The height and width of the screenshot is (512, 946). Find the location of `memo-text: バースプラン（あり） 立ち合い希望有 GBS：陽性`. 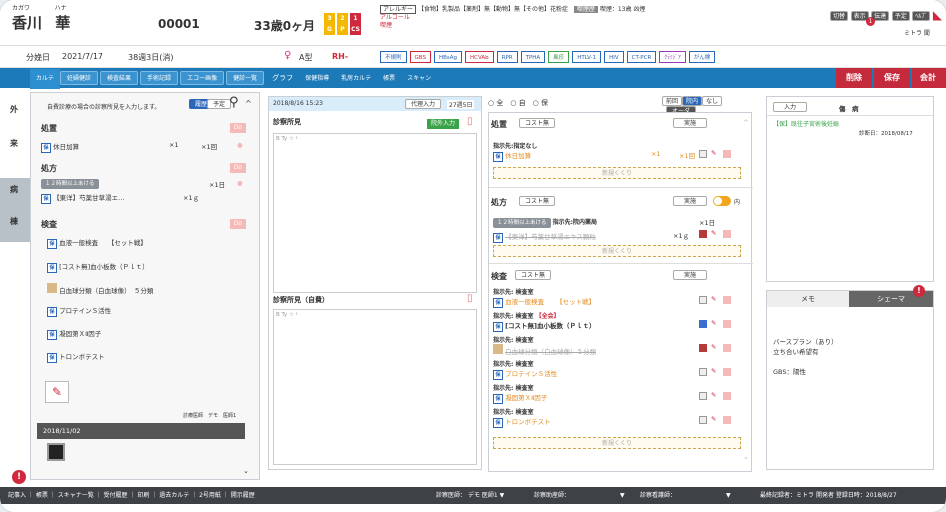

memo-text: バースプラン（あり） 立ち合い希望有 GBS：陽性 is located at coordinates (805, 357).